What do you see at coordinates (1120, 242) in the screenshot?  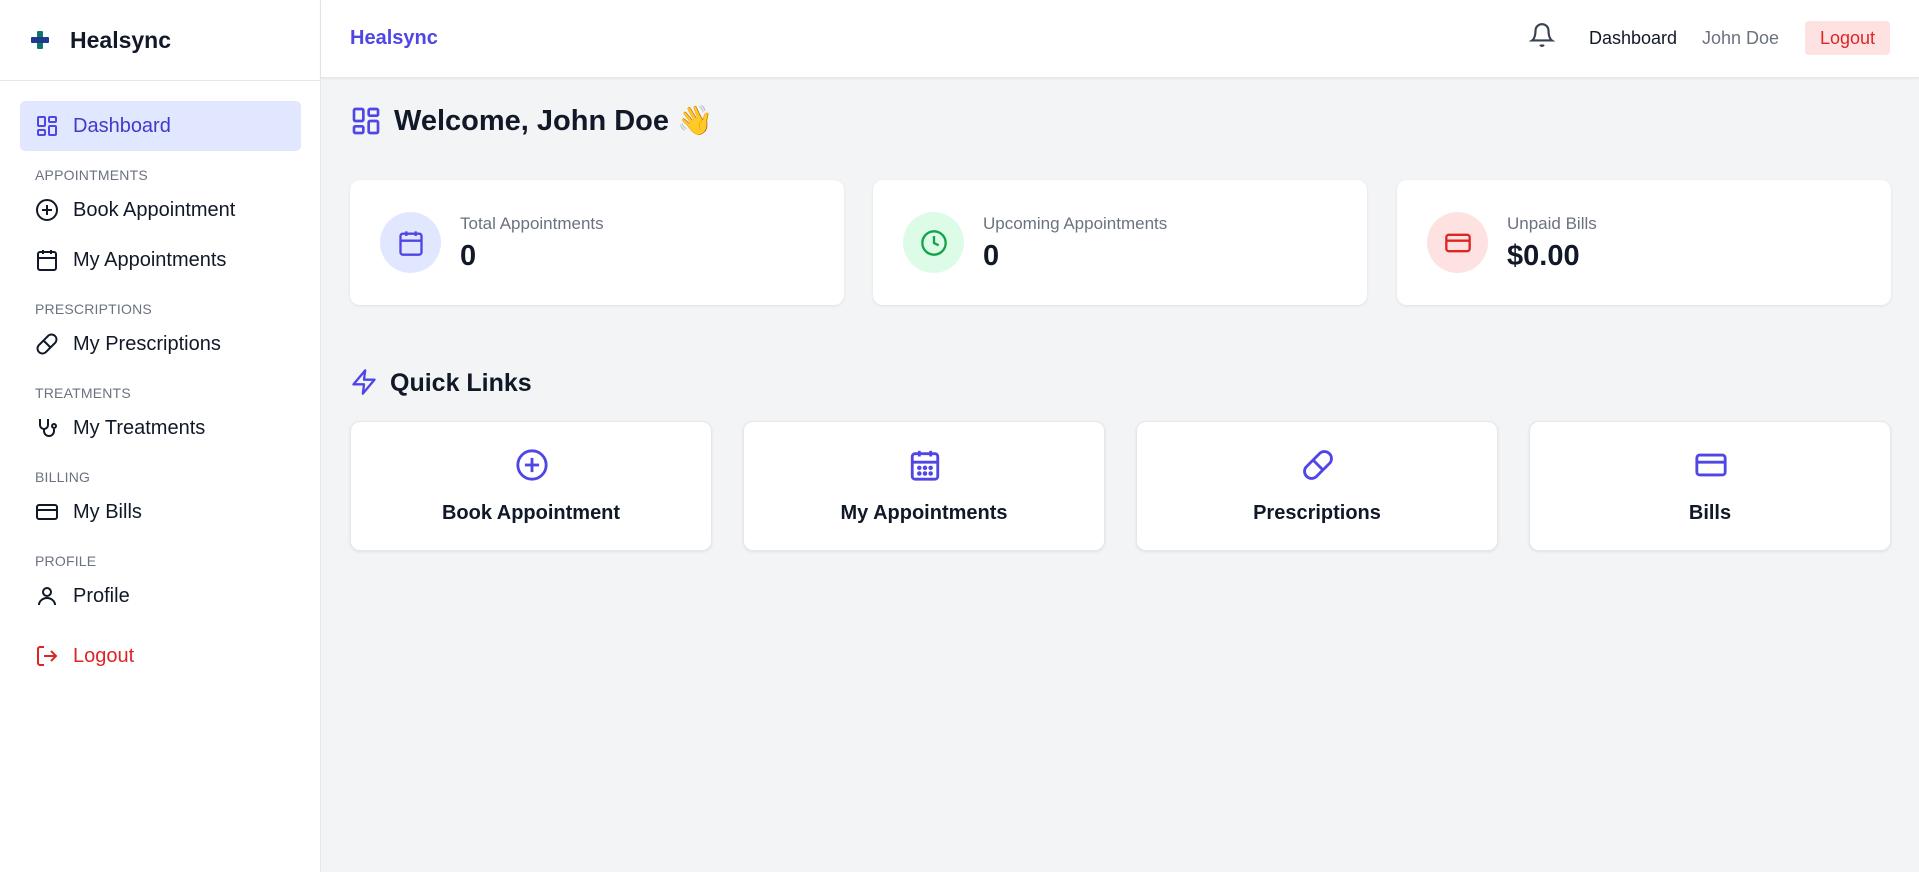 I see `stat-card-upcoming-appointments: Upcoming Appointments 0` at bounding box center [1120, 242].